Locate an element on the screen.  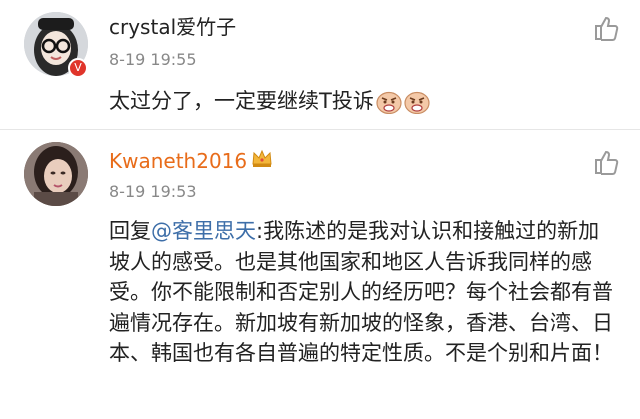
username-text: Kwaneth2016 is located at coordinates (178, 161).